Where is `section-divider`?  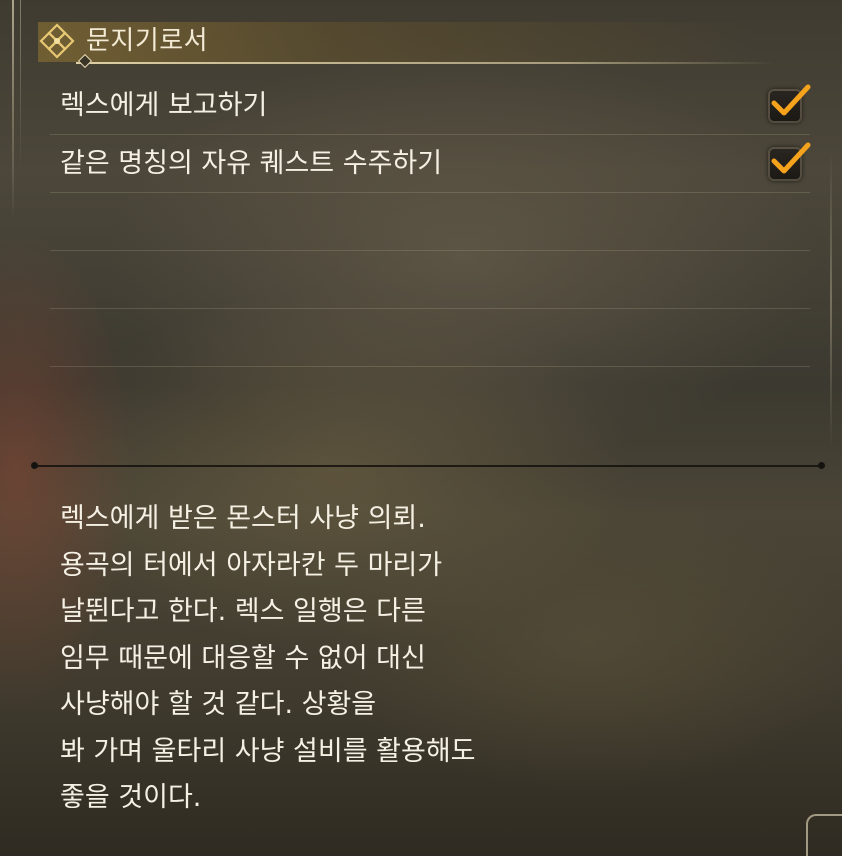 section-divider is located at coordinates (428, 466).